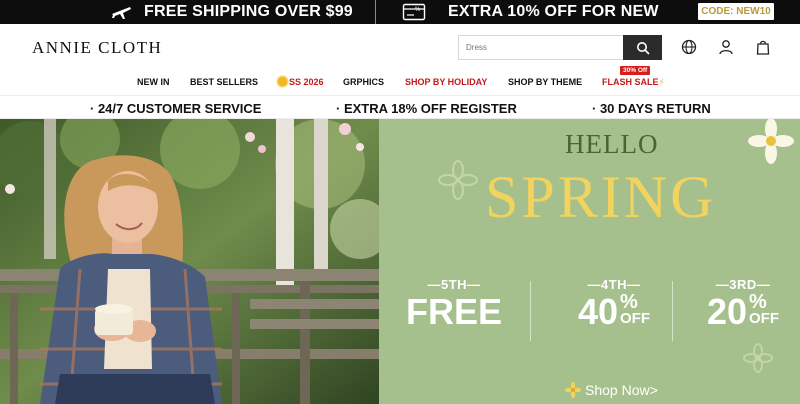 Image resolution: width=800 pixels, height=404 pixels. What do you see at coordinates (630, 82) in the screenshot?
I see `nav-item-flash-sale-label: FLASH SALE` at bounding box center [630, 82].